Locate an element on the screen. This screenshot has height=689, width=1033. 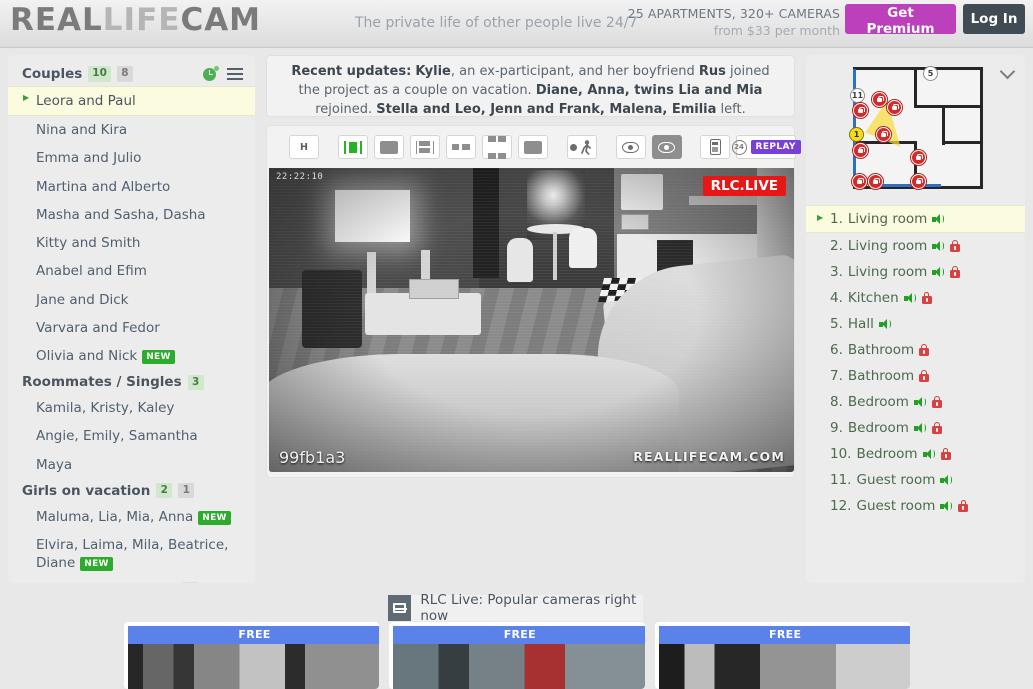
mobile-view-button is located at coordinates (715, 147).